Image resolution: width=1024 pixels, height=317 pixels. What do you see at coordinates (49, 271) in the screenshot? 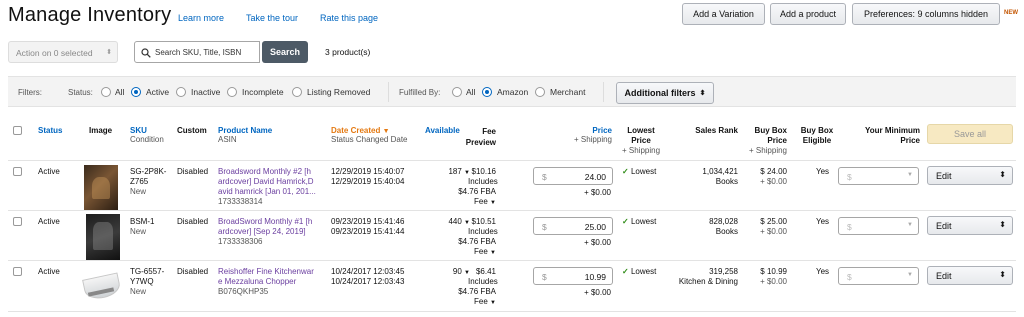
I see `row-status: Active` at bounding box center [49, 271].